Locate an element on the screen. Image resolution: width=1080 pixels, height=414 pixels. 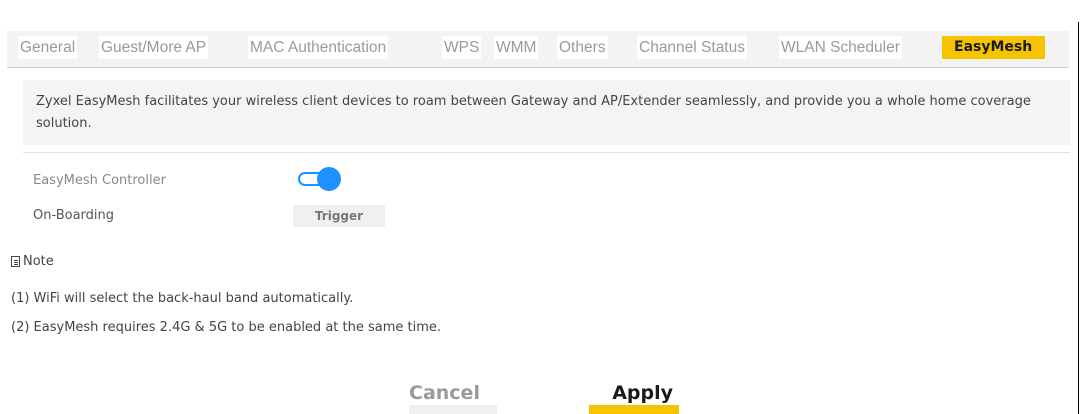
trigger-button: Trigger is located at coordinates (339, 216).